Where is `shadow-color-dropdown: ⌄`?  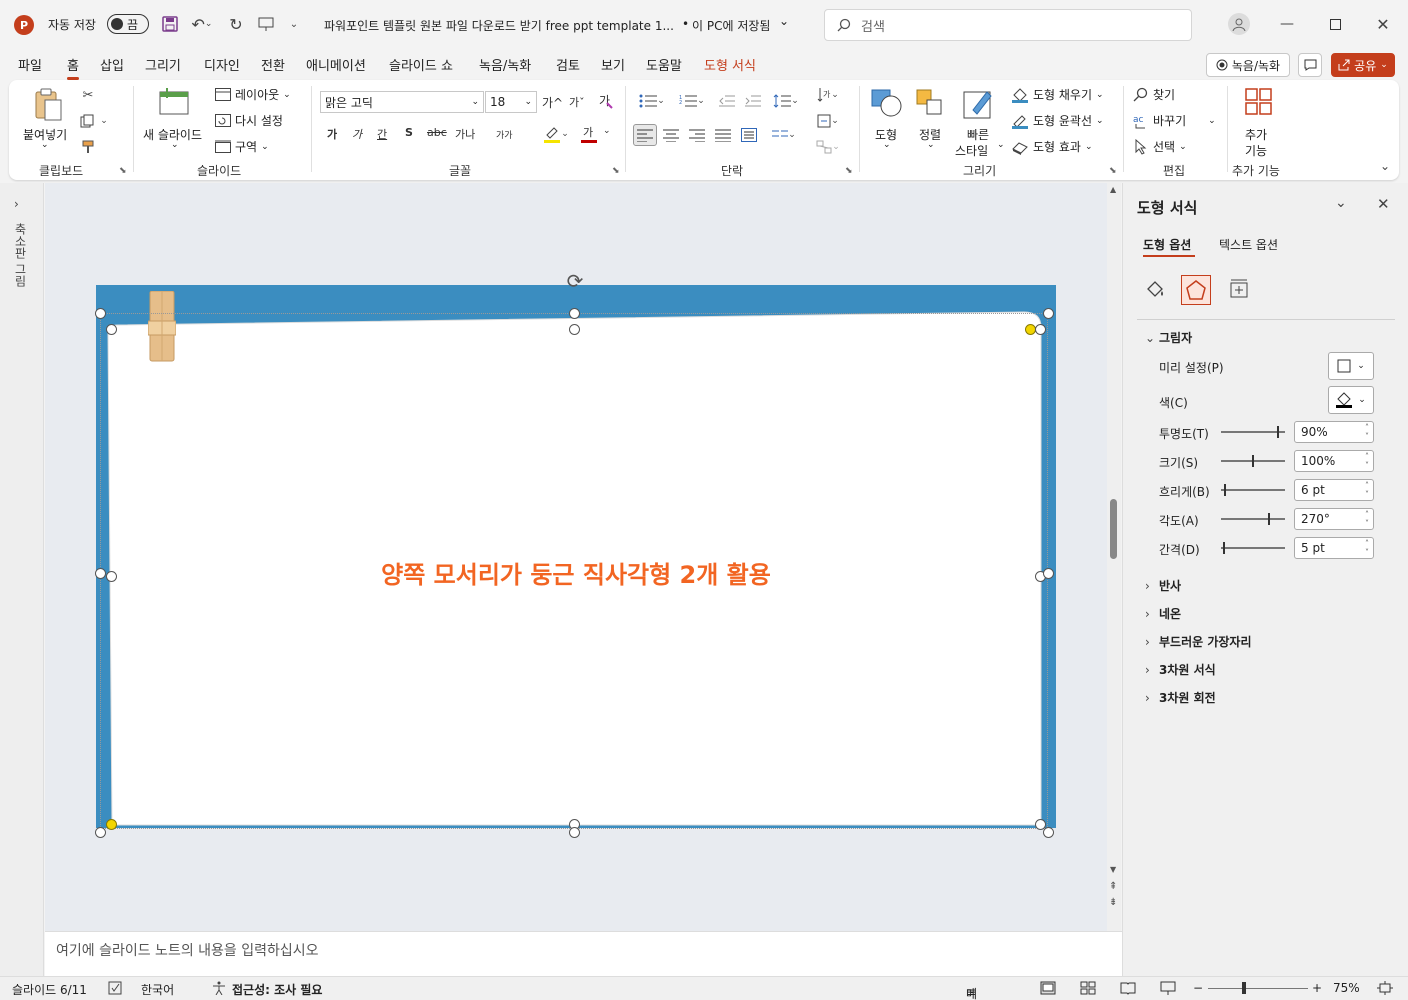
shadow-color-dropdown: ⌄ is located at coordinates (1351, 400).